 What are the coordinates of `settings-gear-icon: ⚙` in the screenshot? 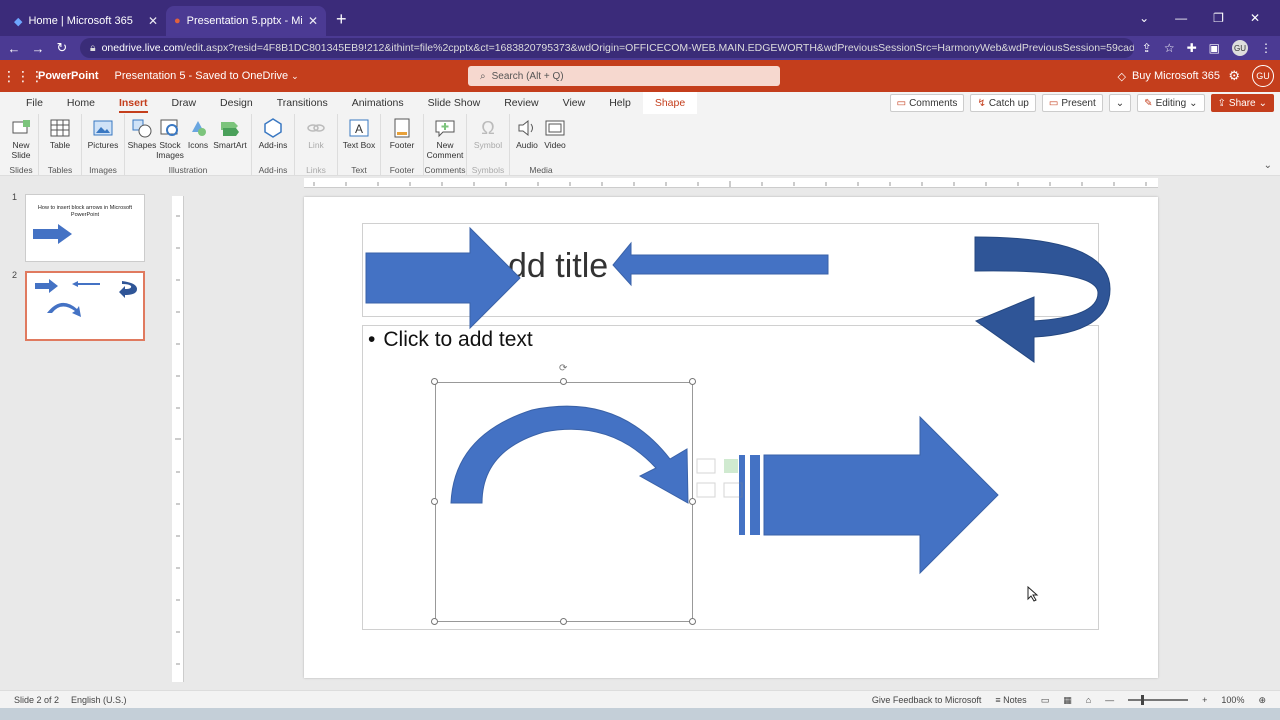 It's located at (1234, 76).